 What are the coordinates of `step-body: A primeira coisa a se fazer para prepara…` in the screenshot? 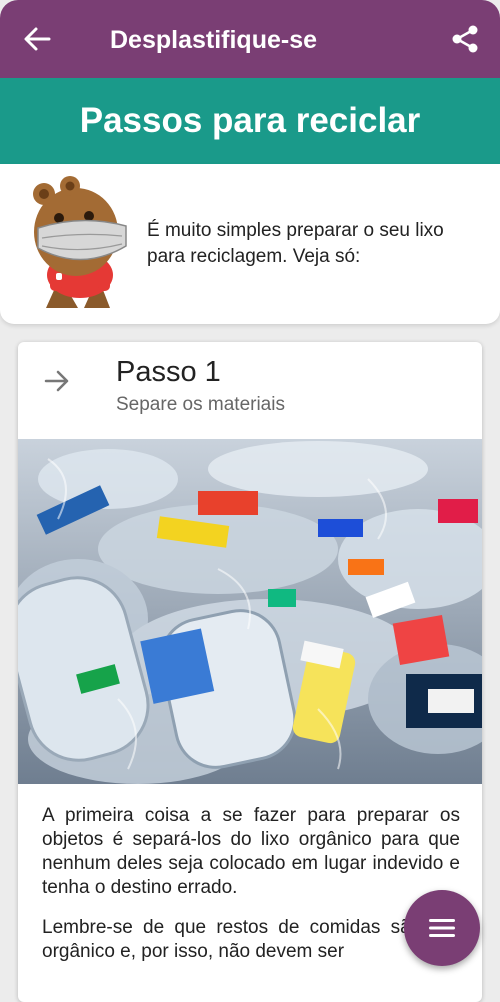 It's located at (251, 892).